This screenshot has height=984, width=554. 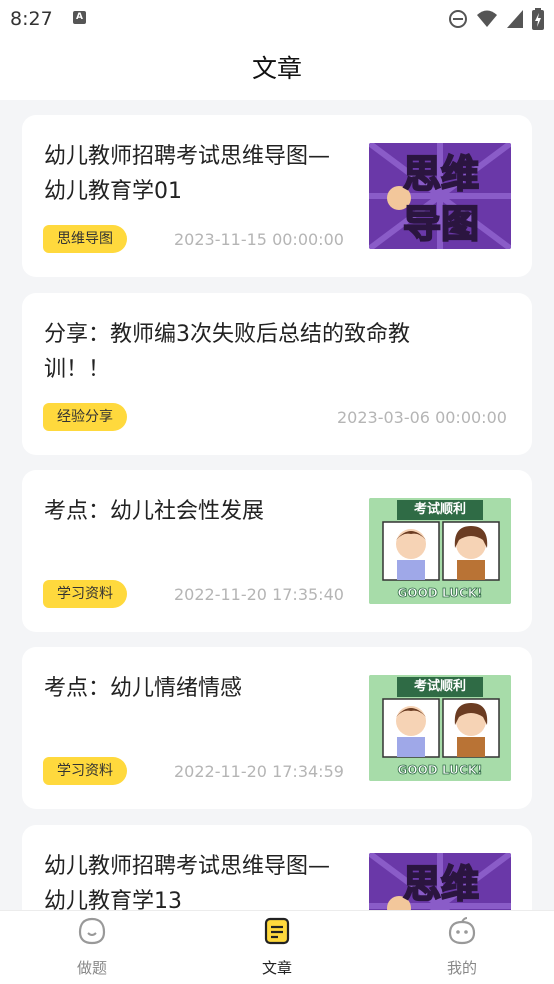 I want to click on tab-practice: 做题, so click(x=92, y=947).